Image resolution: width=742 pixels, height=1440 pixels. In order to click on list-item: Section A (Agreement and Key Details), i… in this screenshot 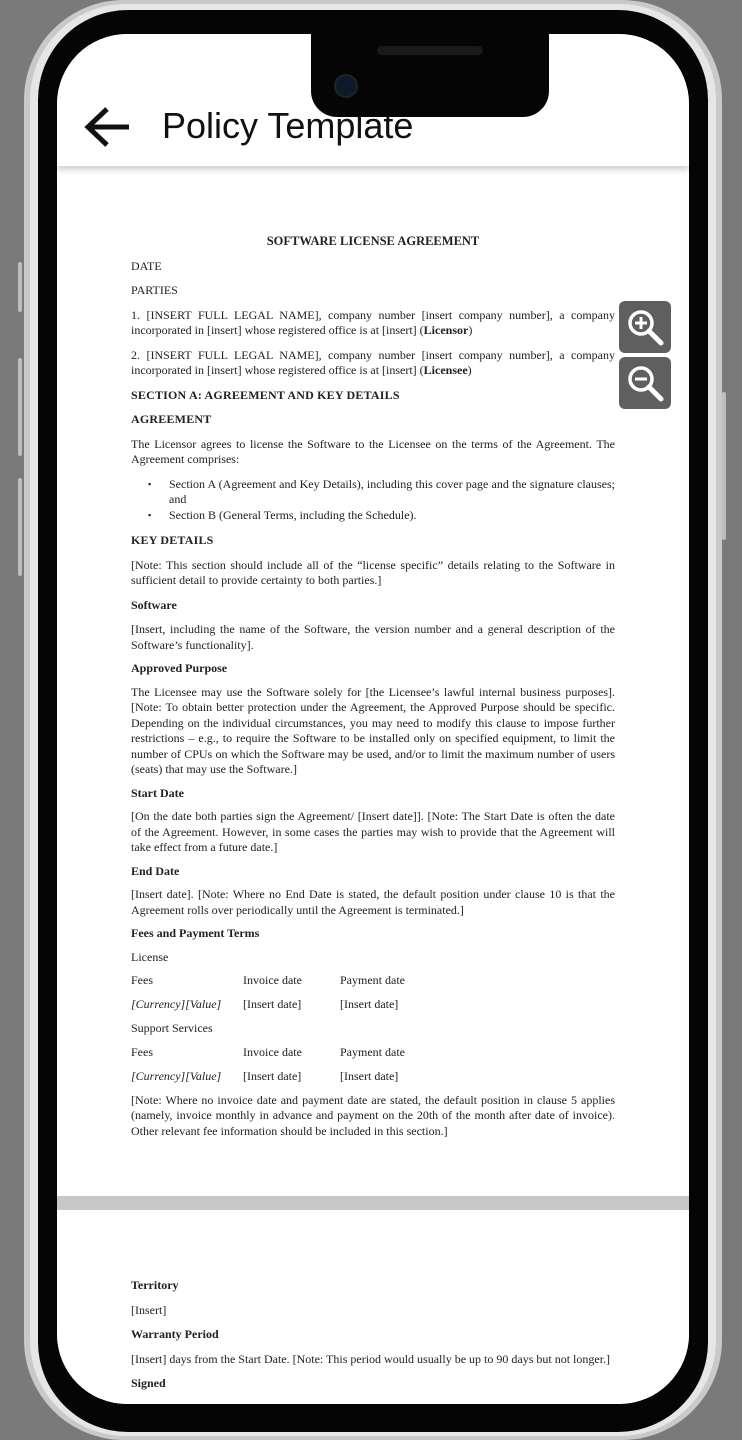, I will do `click(381, 492)`.